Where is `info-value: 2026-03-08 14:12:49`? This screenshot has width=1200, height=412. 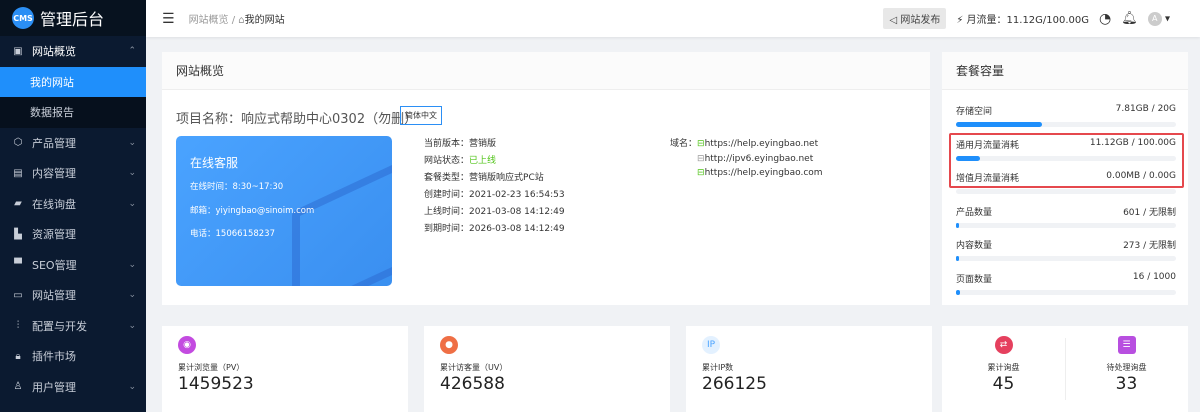
info-value: 2026-03-08 14:12:49 is located at coordinates (517, 229).